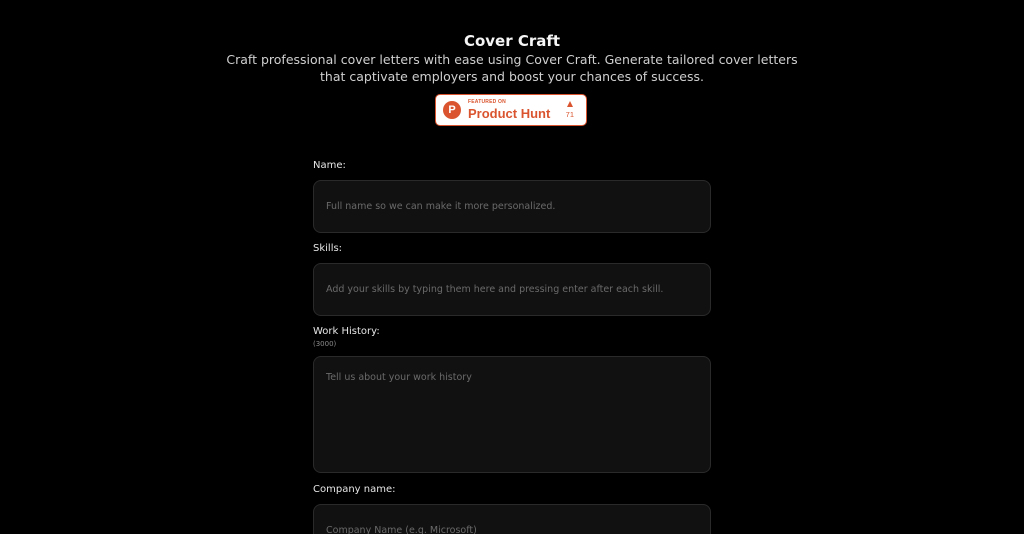 Image resolution: width=1024 pixels, height=534 pixels. Describe the element at coordinates (325, 344) in the screenshot. I see `work-history-char-limit: (3000)` at that location.